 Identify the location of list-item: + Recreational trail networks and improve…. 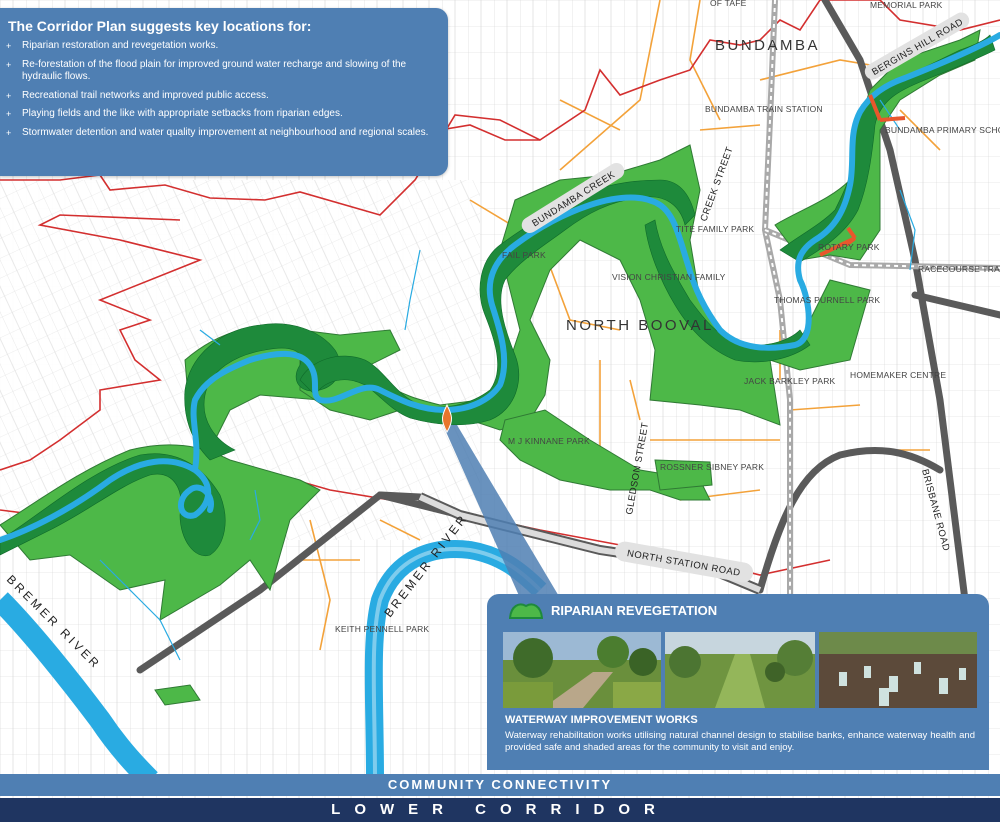
(137, 95).